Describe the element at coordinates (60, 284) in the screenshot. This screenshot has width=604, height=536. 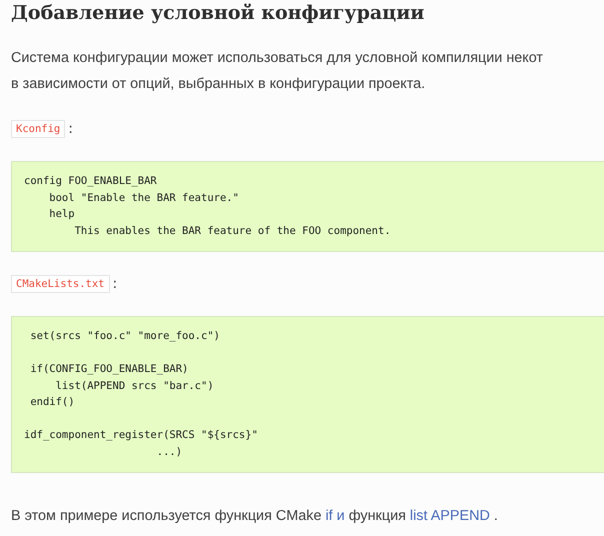
I see `file-name: CMakeLists.txt` at that location.